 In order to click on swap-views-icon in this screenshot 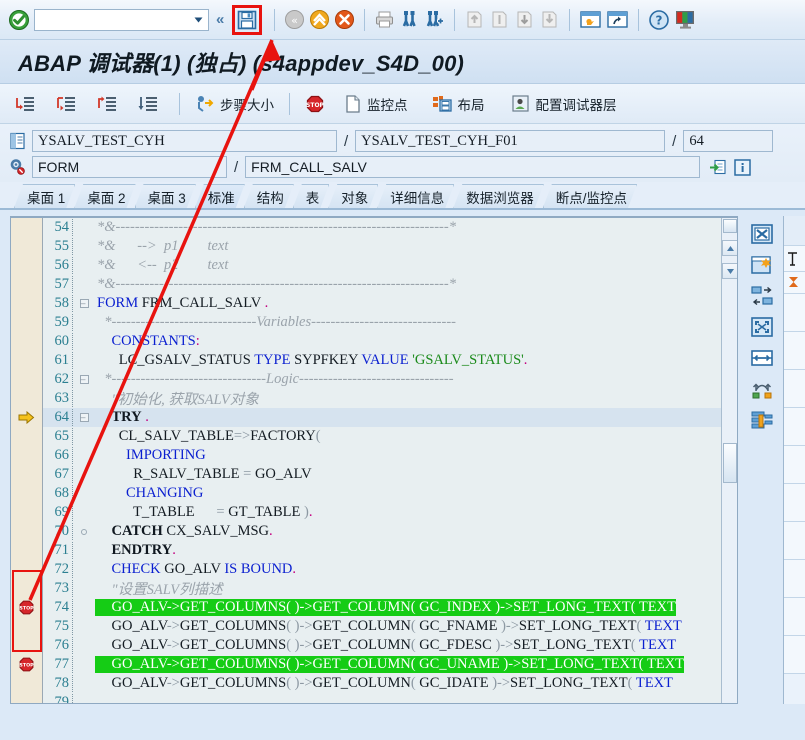, I will do `click(762, 296)`.